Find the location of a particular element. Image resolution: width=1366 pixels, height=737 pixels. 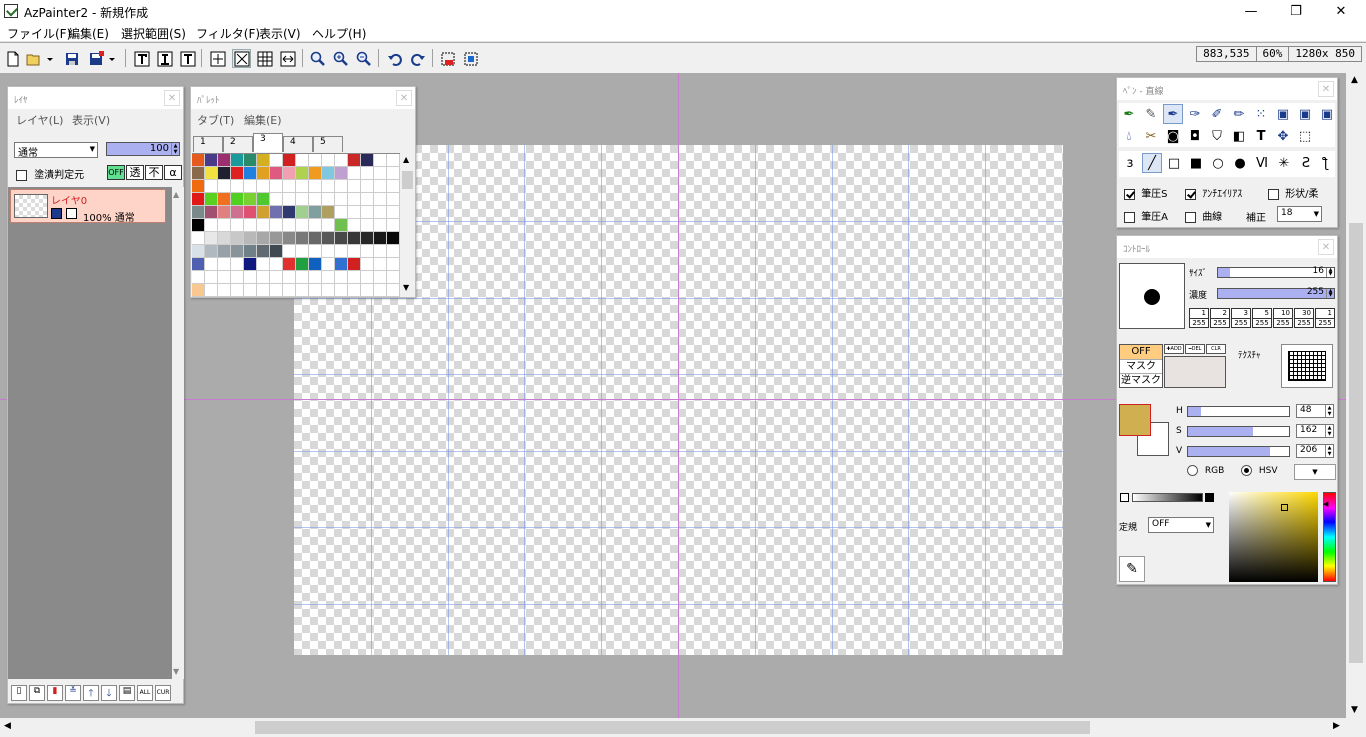

menu-selection: 選択範囲(S) is located at coordinates (153, 33).